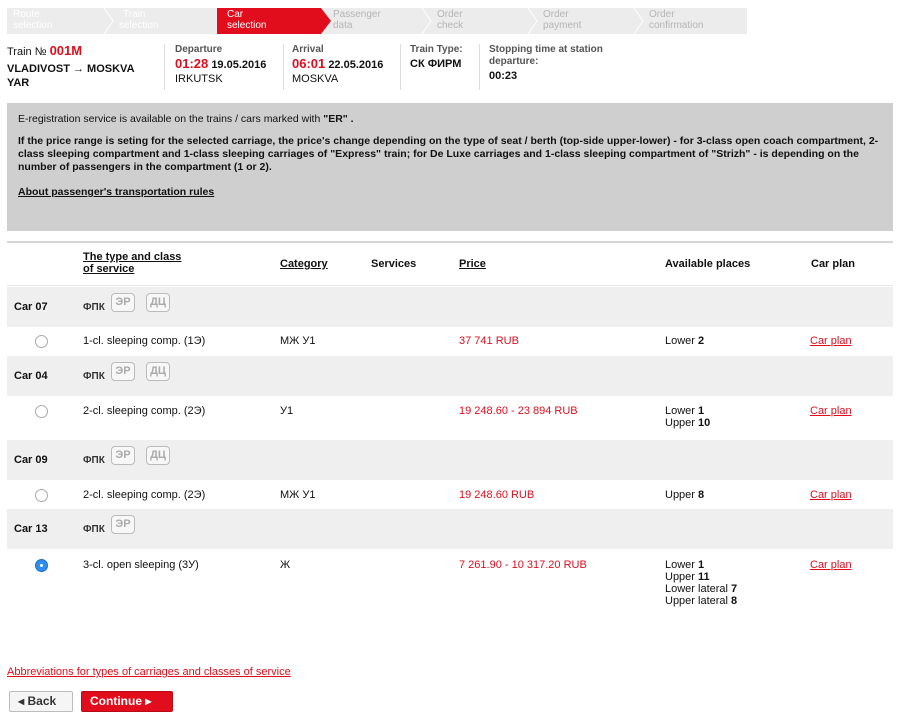 This screenshot has width=900, height=721. What do you see at coordinates (269, 21) in the screenshot?
I see `step-car-selection: Car selection` at bounding box center [269, 21].